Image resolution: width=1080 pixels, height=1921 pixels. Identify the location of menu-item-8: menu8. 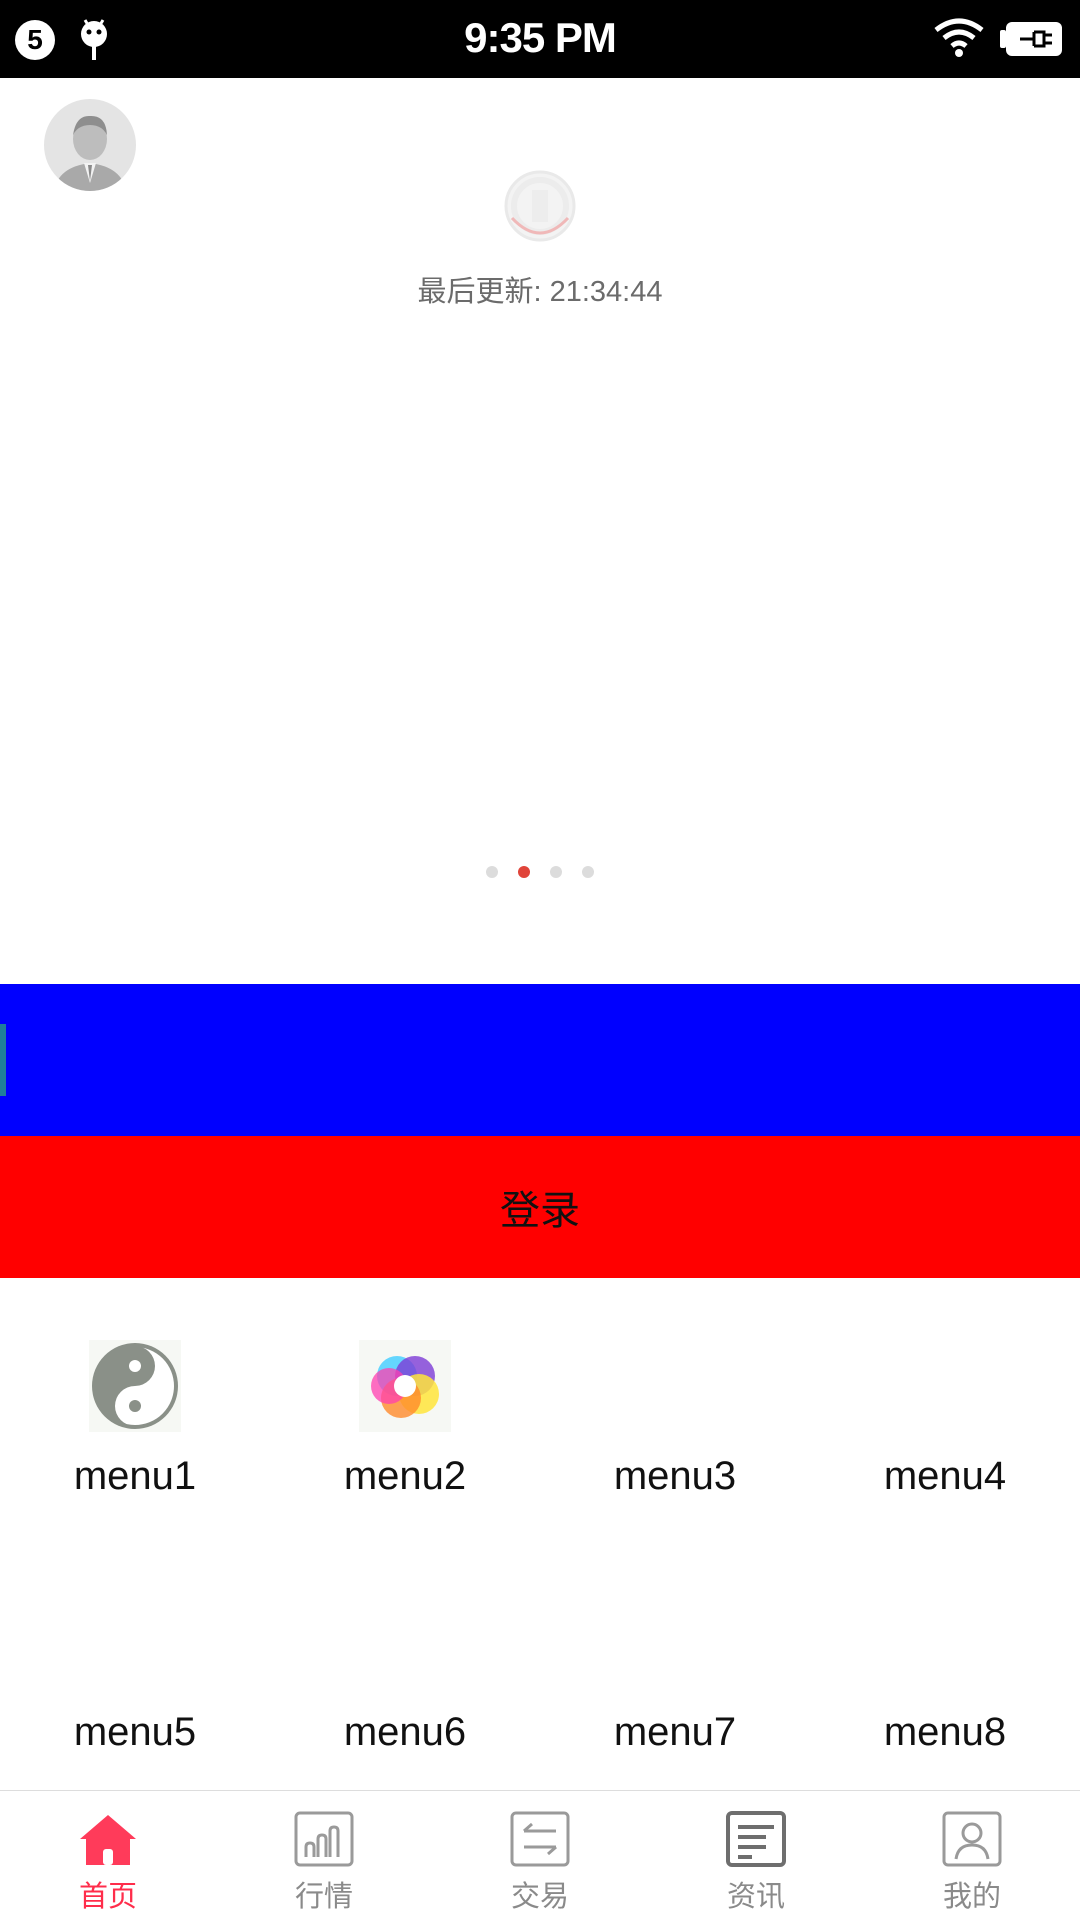
(945, 1670).